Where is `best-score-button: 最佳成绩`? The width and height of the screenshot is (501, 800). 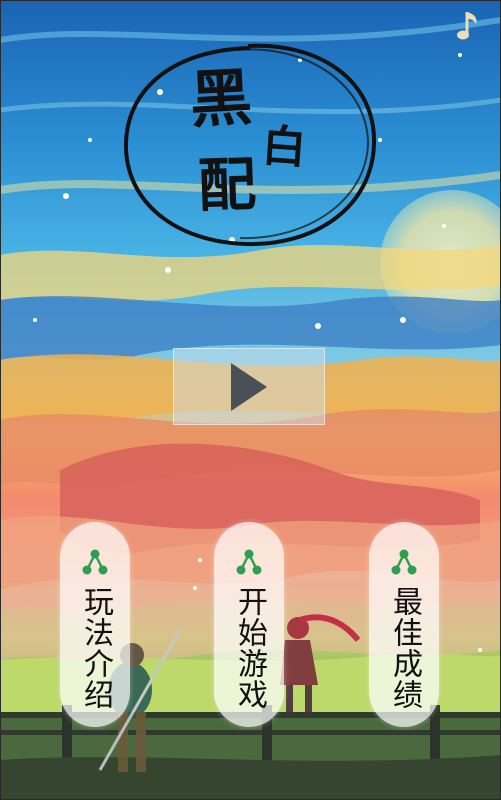
best-score-button: 最佳成绩 is located at coordinates (404, 624).